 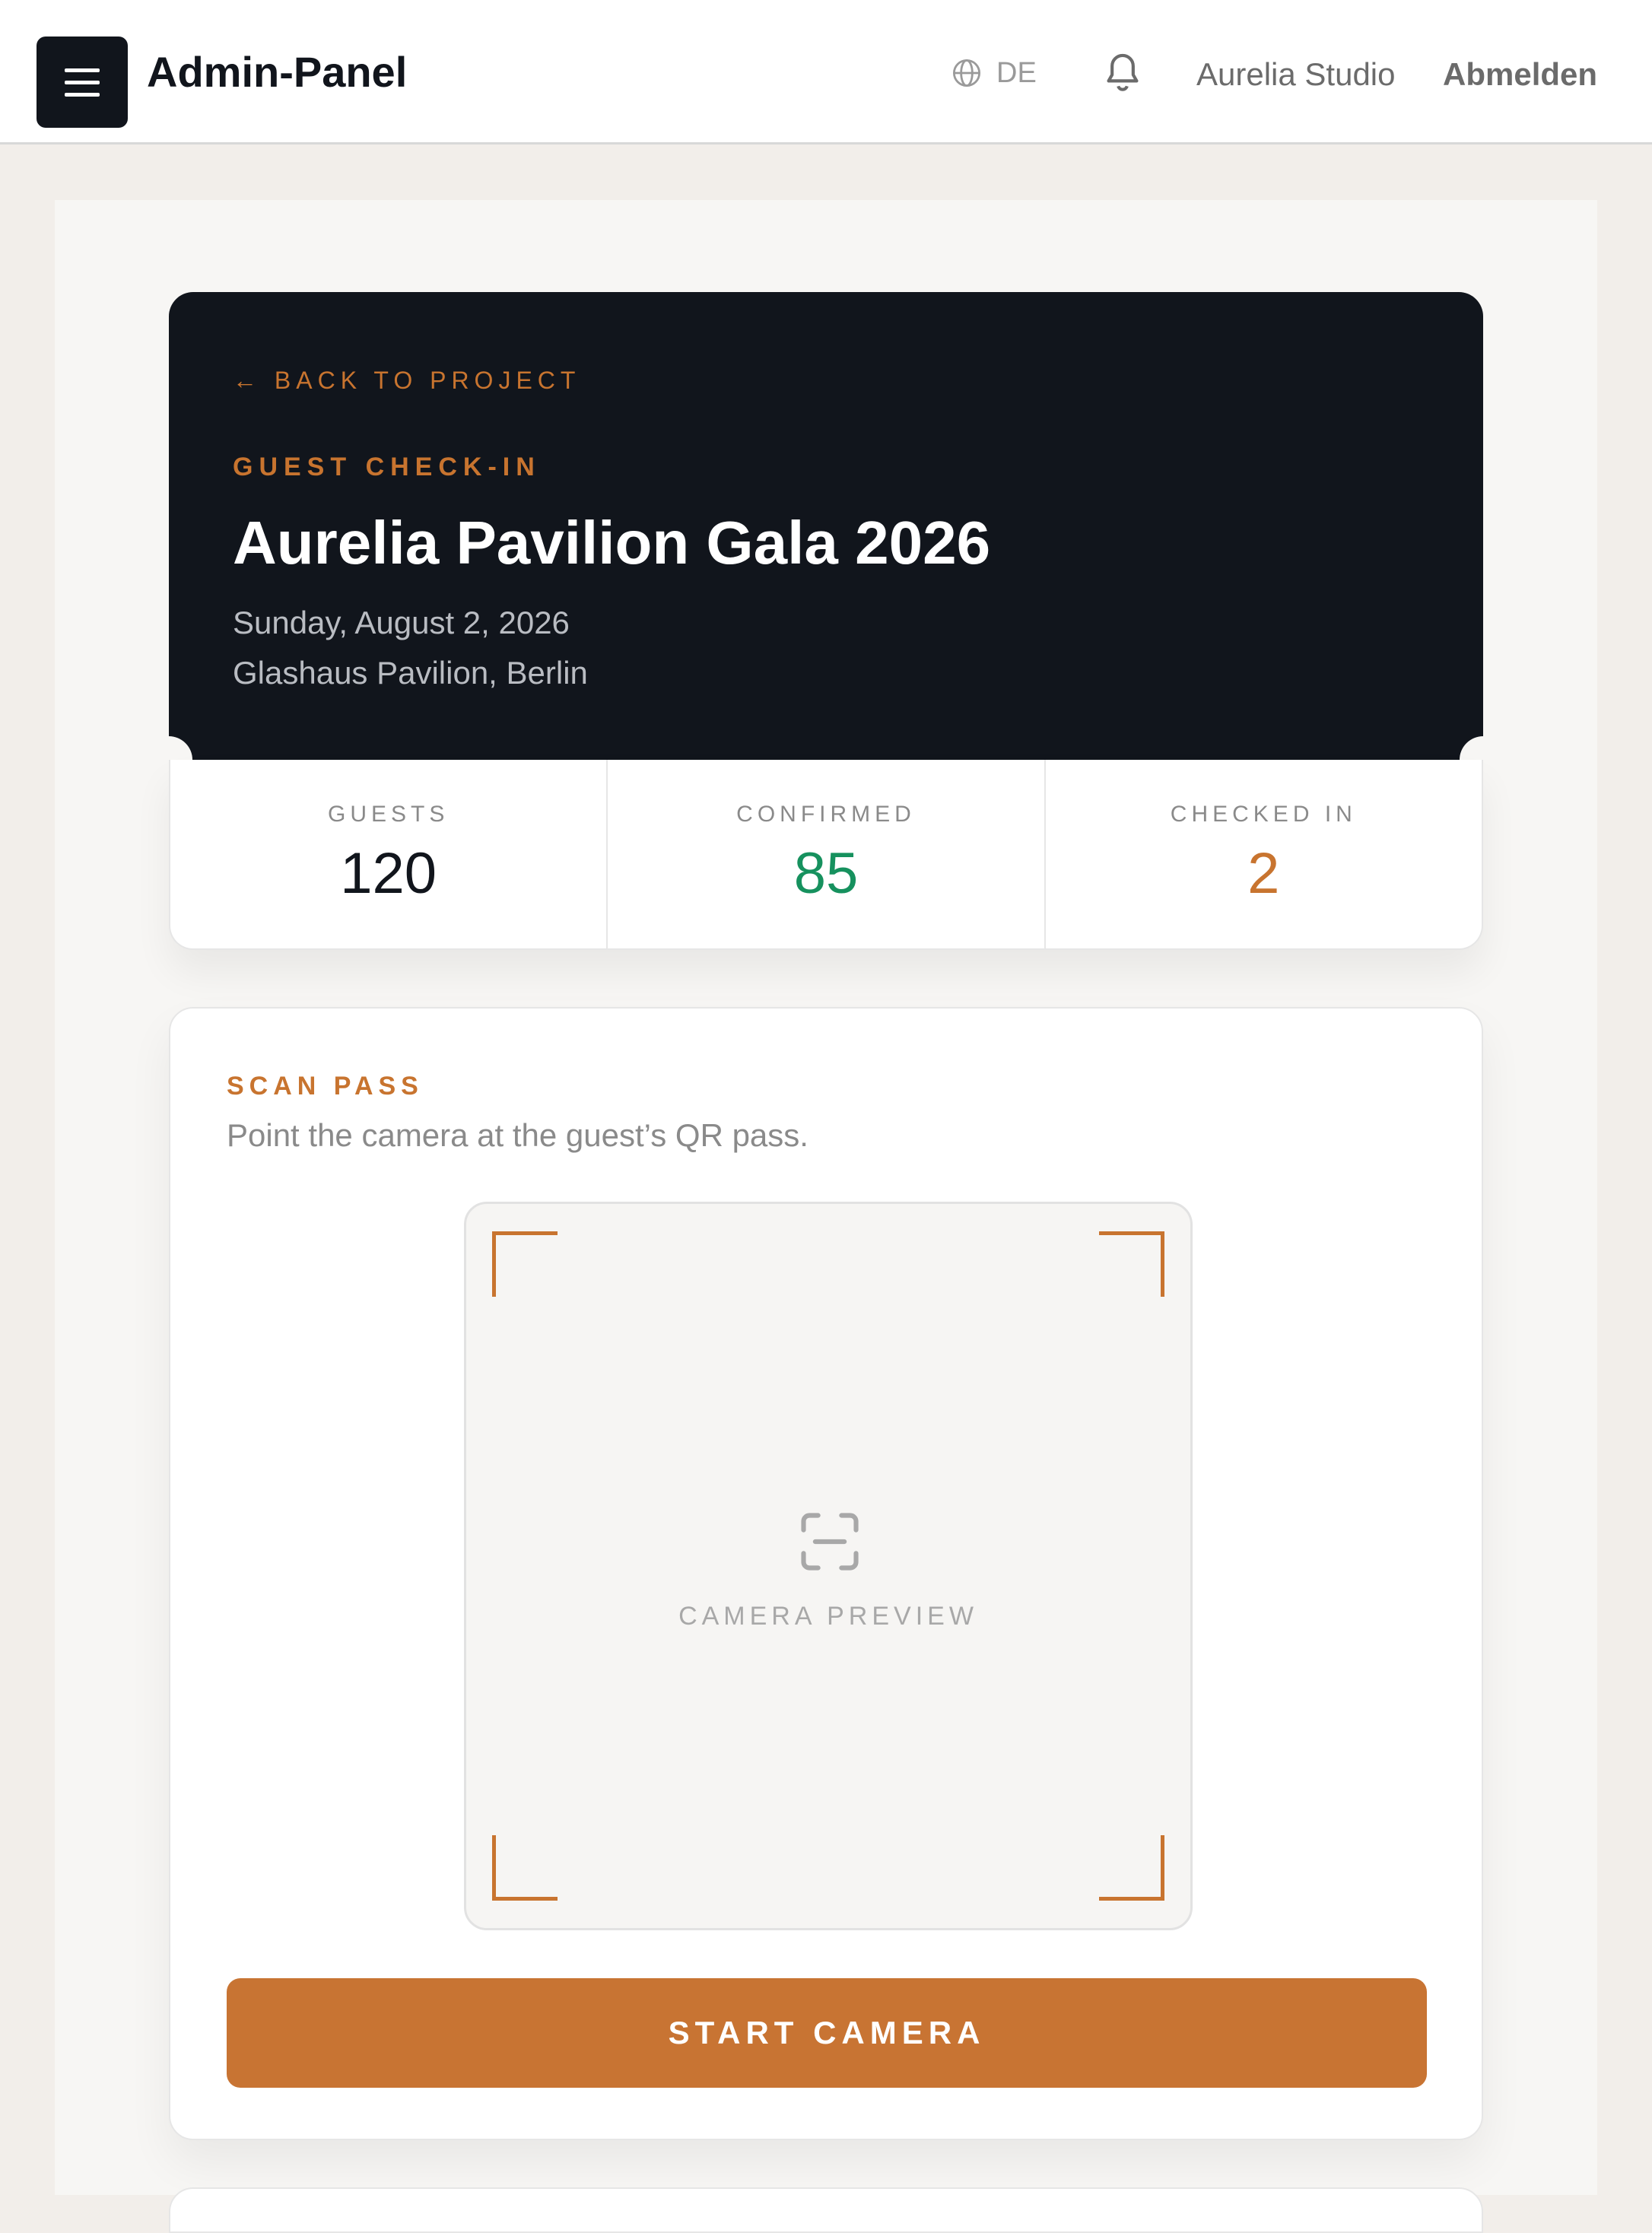 I want to click on start-camera-button: START CAMERA, so click(x=827, y=2033).